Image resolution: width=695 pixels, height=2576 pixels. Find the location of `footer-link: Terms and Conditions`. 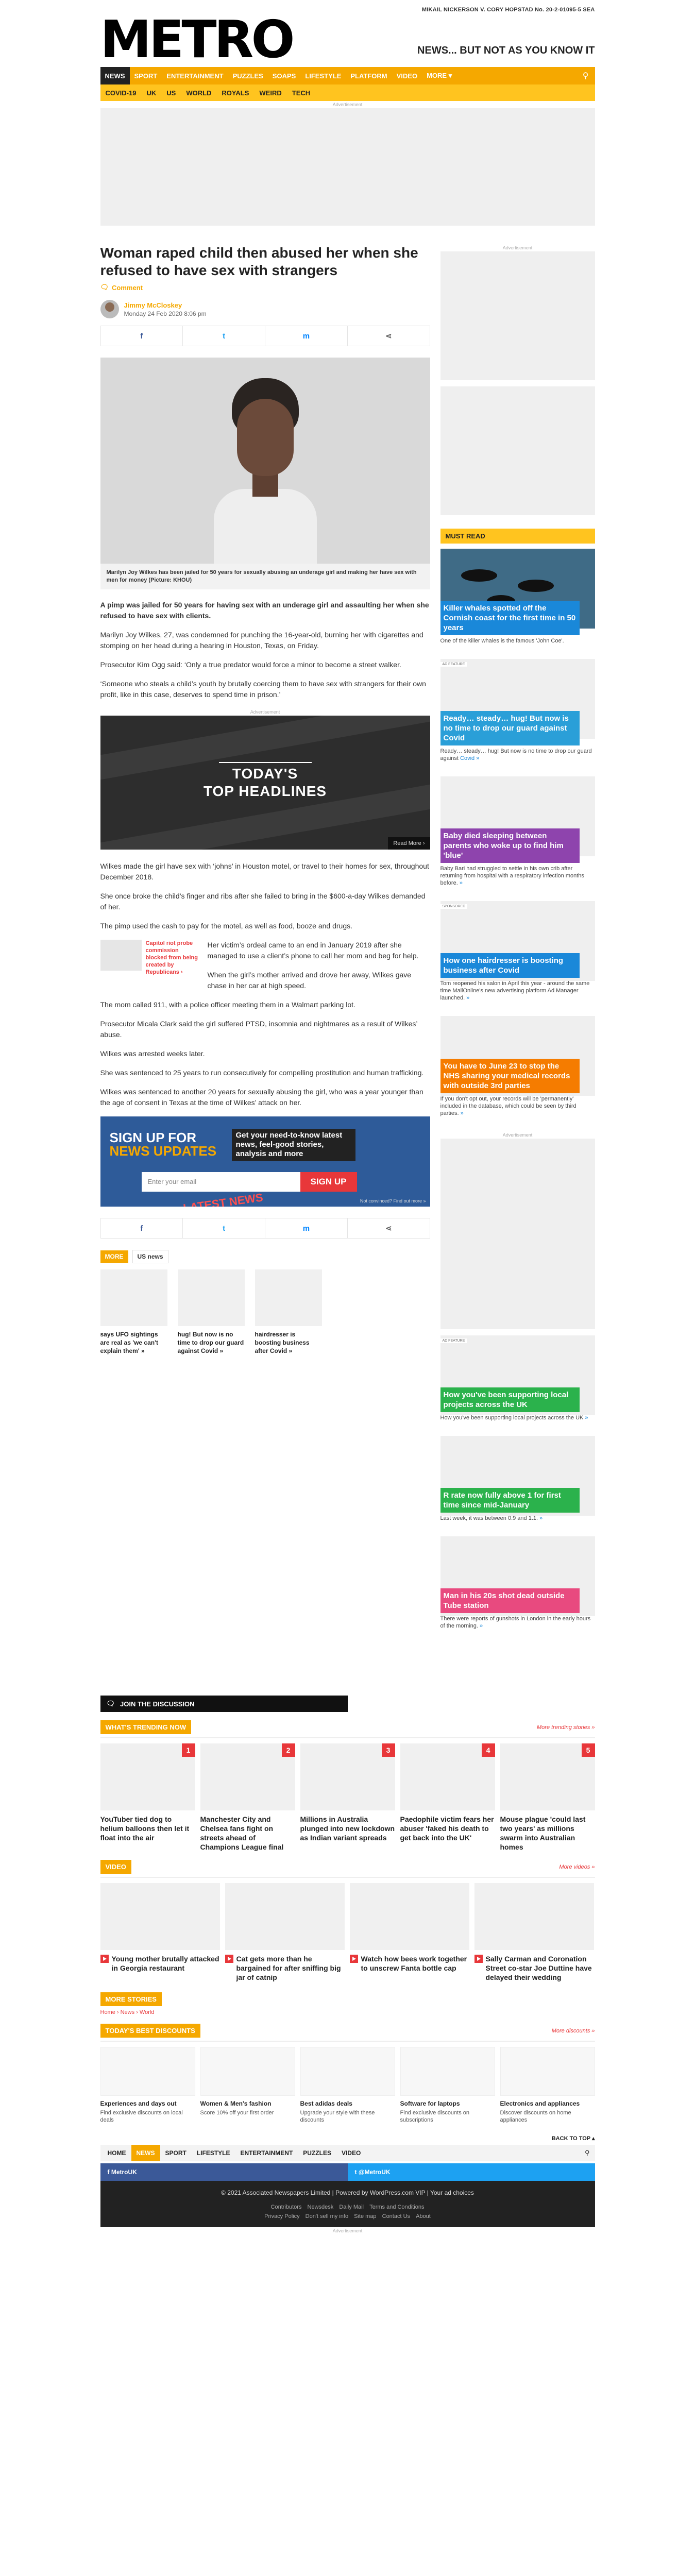

footer-link: Terms and Conditions is located at coordinates (396, 2207).